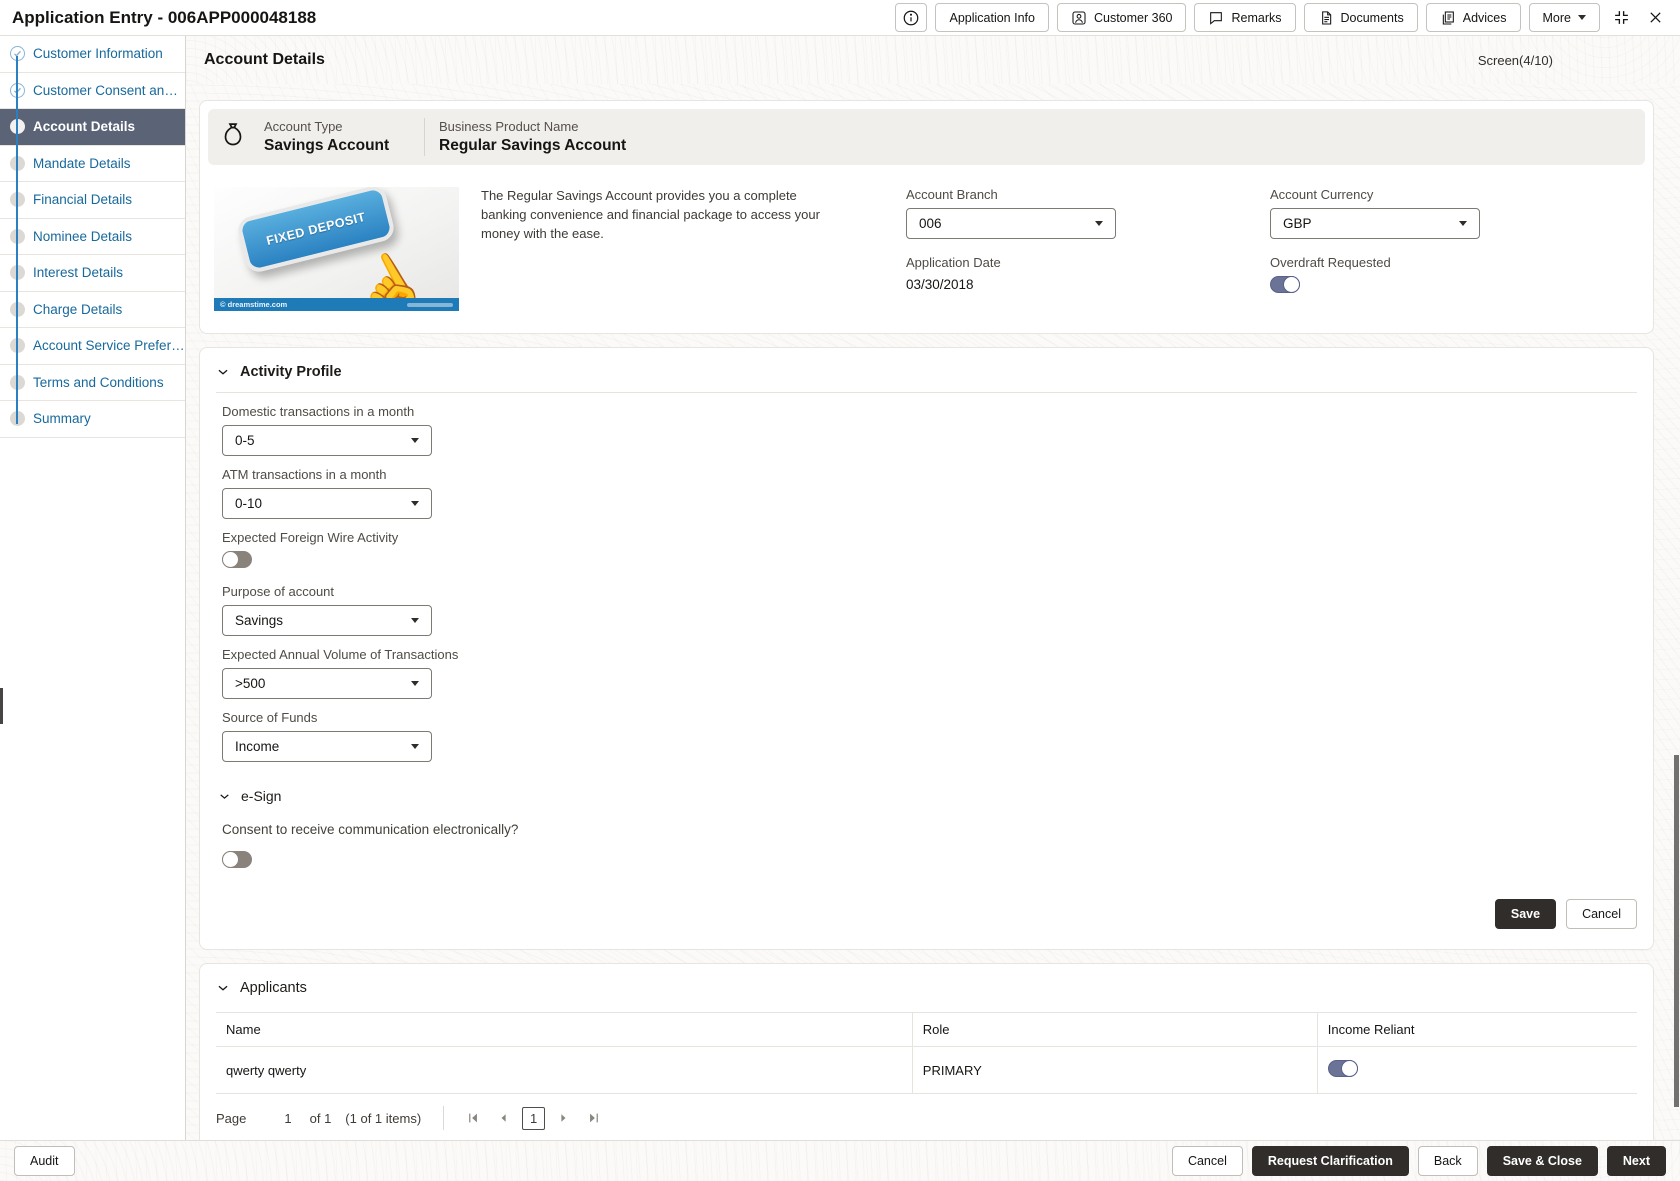 The height and width of the screenshot is (1181, 1680). I want to click on income-reliant-toggle, so click(1342, 1068).